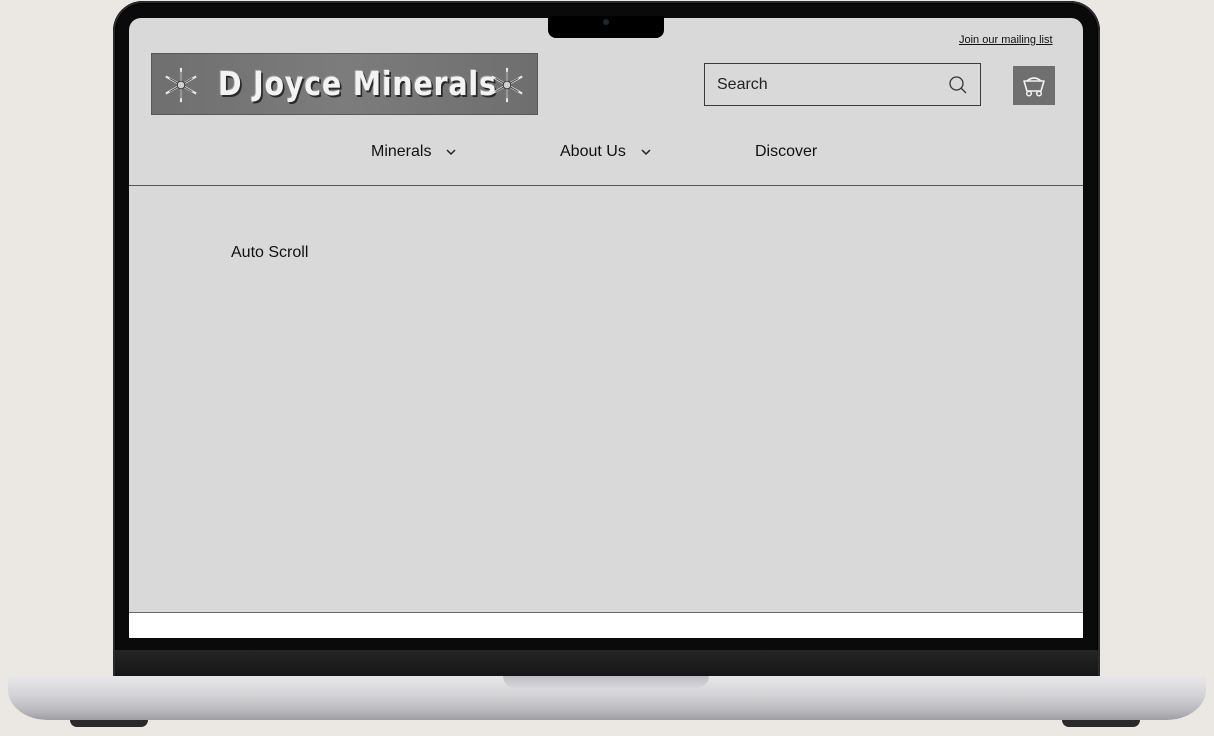 This screenshot has width=1214, height=736. What do you see at coordinates (1006, 40) in the screenshot?
I see `mailing-list-link: Join our mailing list` at bounding box center [1006, 40].